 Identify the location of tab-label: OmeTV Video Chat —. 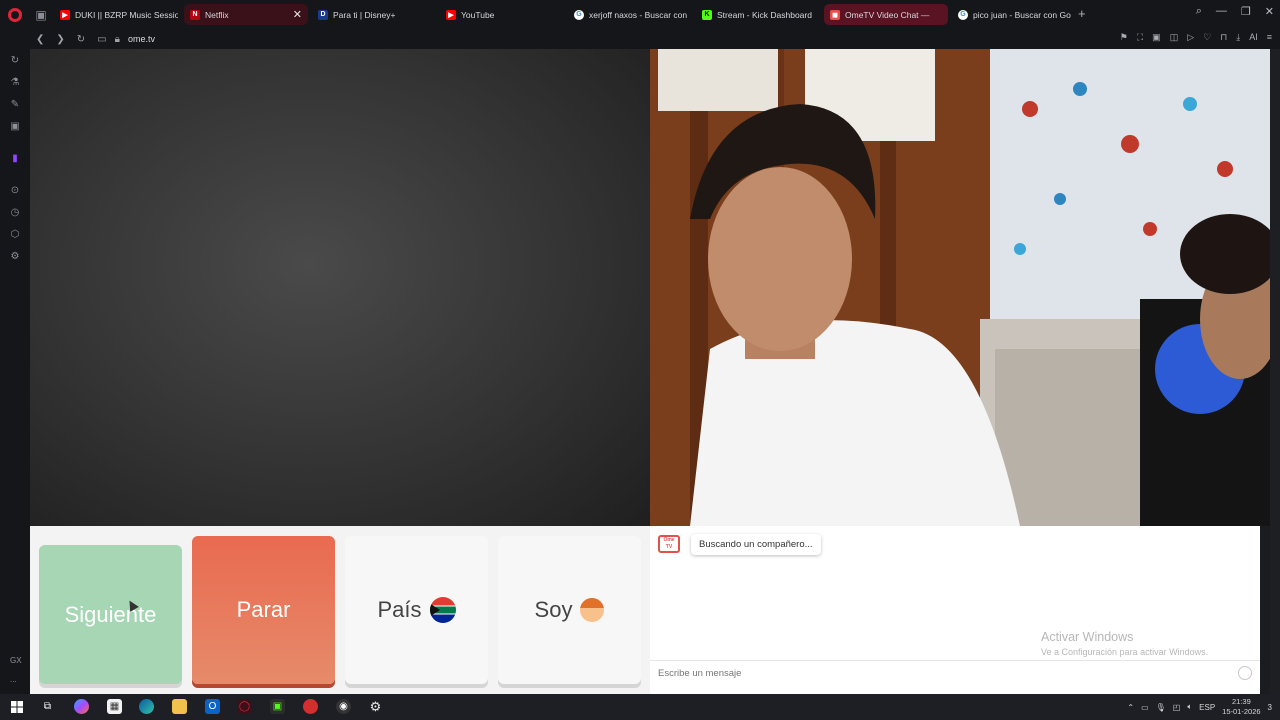
(887, 14).